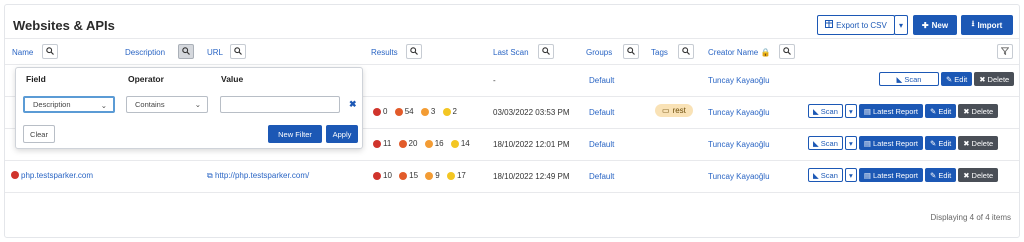 The width and height of the screenshot is (1024, 242). Describe the element at coordinates (460, 143) in the screenshot. I see `low-count: 14` at that location.